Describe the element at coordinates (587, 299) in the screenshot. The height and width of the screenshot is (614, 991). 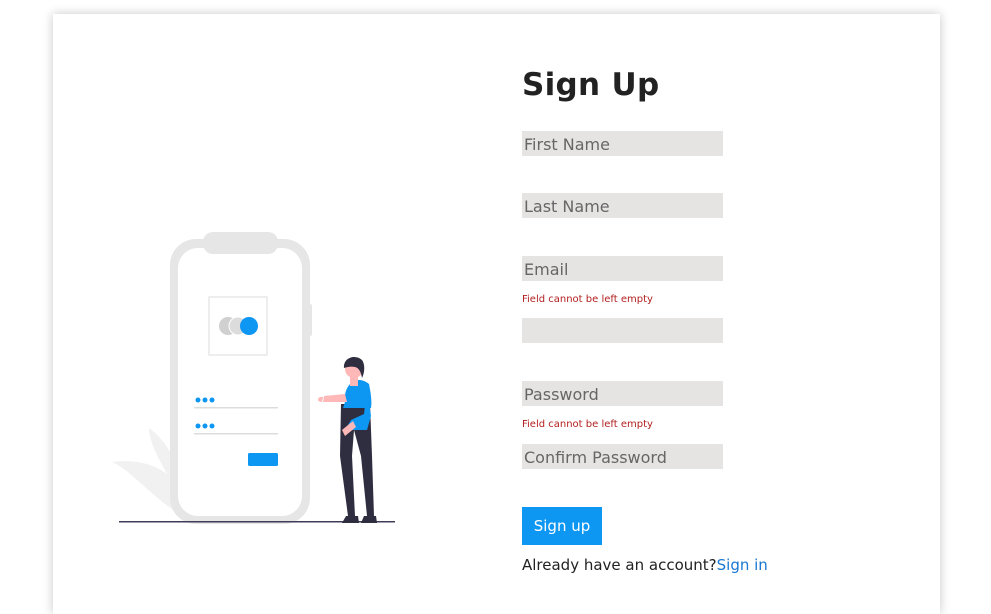
I see `email-error-message: Field cannot be left empty` at that location.